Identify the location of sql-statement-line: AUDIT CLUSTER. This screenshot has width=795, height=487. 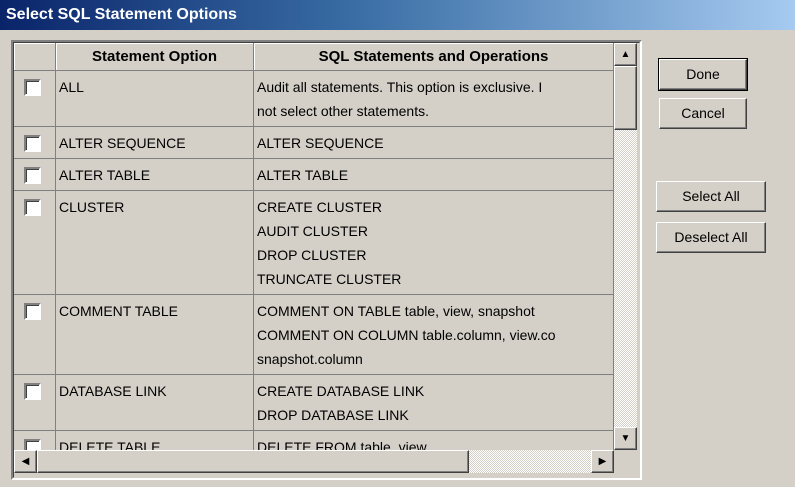
(312, 231).